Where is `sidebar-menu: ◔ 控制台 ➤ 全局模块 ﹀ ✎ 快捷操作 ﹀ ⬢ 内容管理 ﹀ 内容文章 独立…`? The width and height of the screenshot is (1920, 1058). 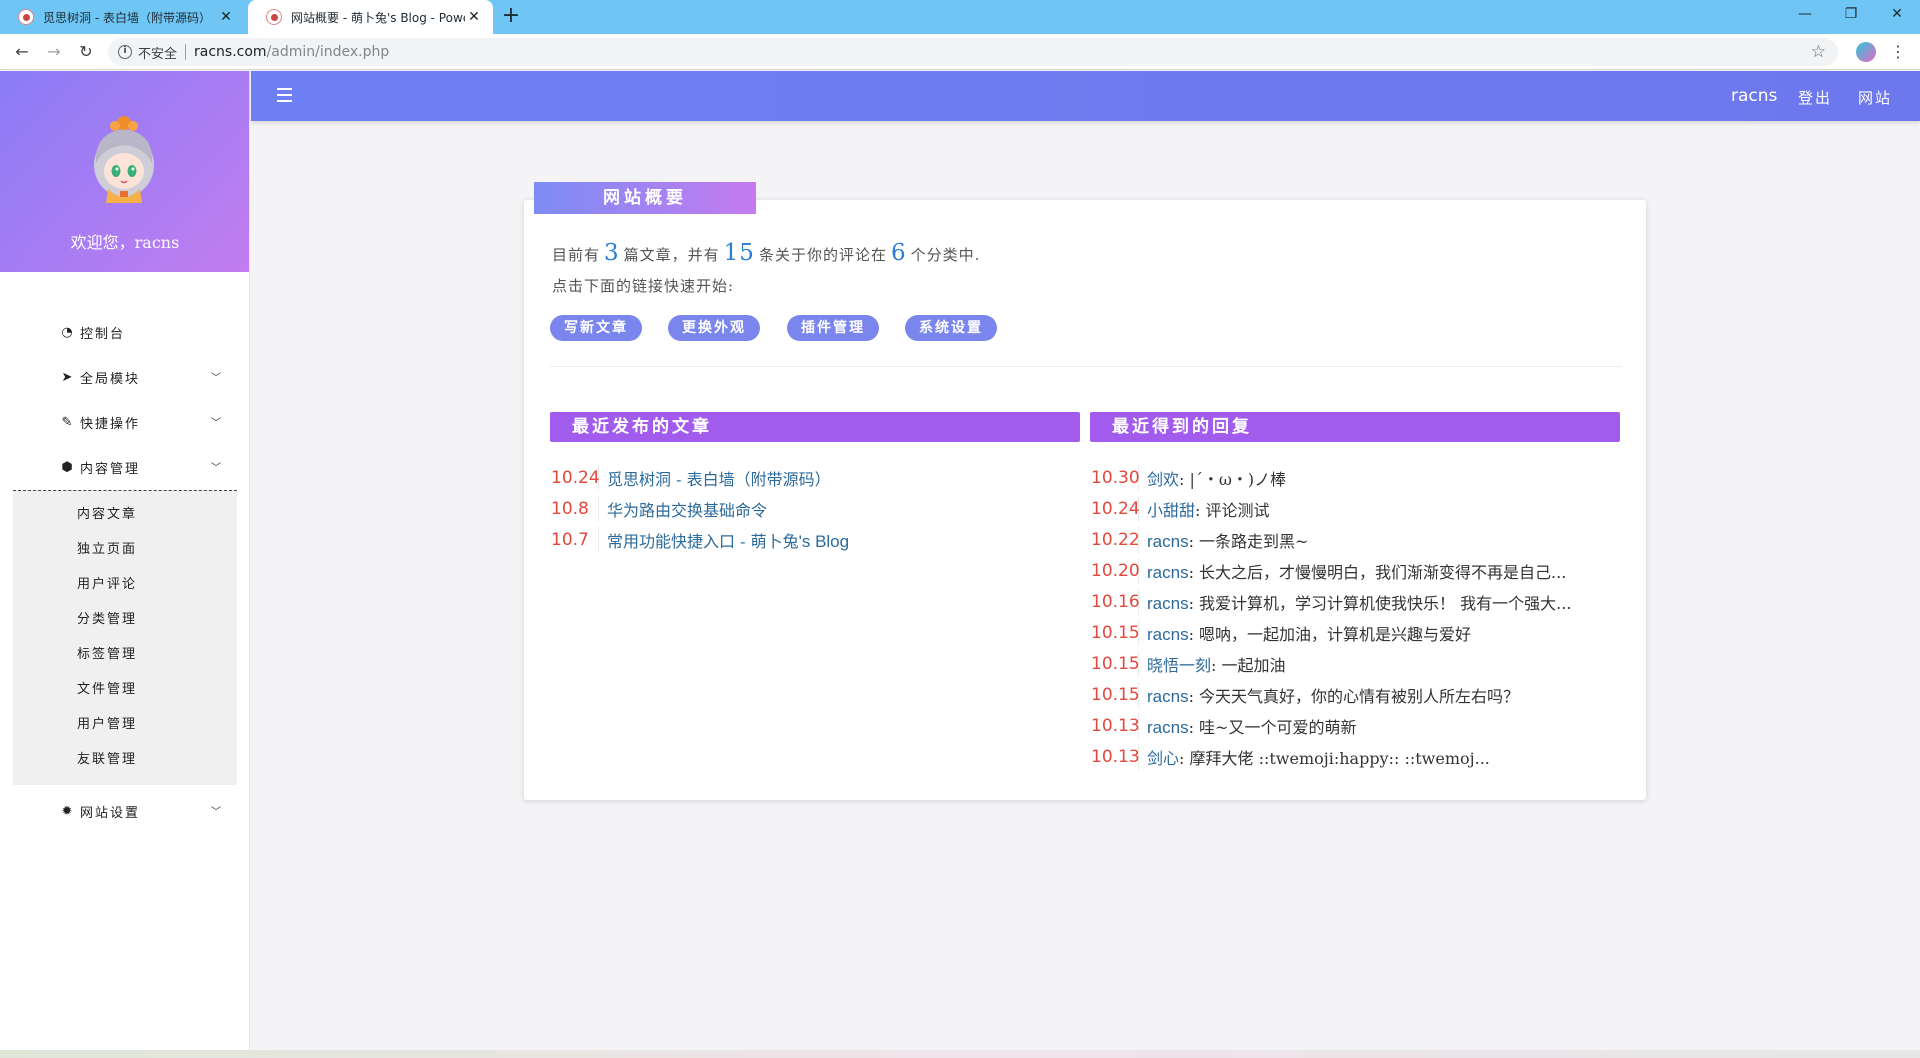 sidebar-menu: ◔ 控制台 ➤ 全局模块 ﹀ ✎ 快捷操作 ﹀ ⬢ 内容管理 ﹀ 内容文章 独立… is located at coordinates (124, 553).